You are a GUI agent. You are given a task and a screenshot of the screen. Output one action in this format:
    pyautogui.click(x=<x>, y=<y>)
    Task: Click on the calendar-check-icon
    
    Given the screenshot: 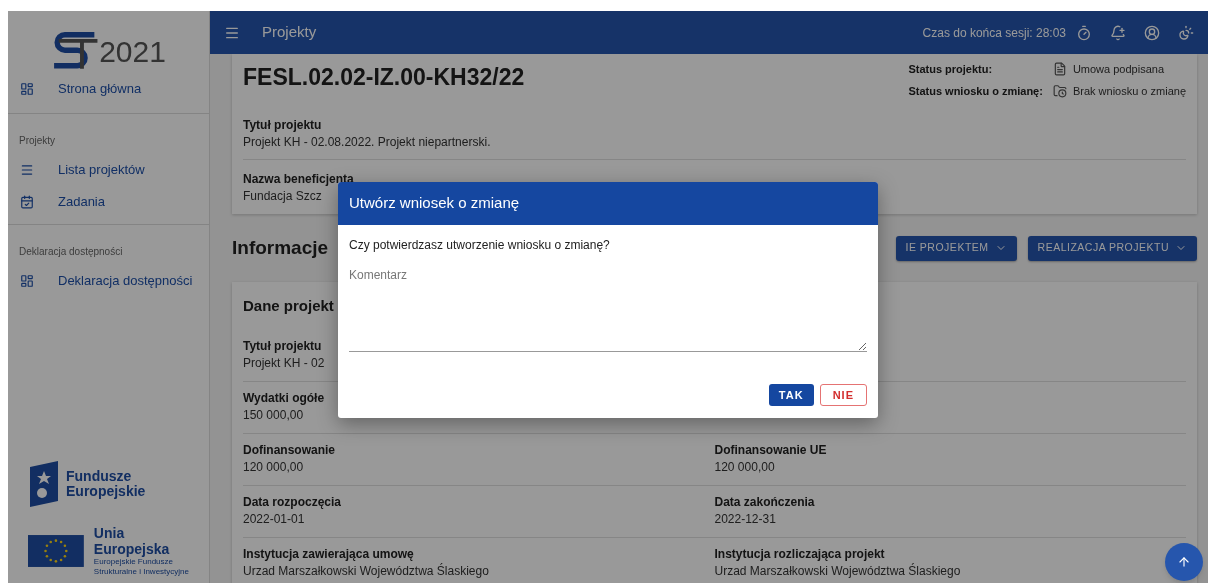 What is the action you would take?
    pyautogui.click(x=27, y=202)
    